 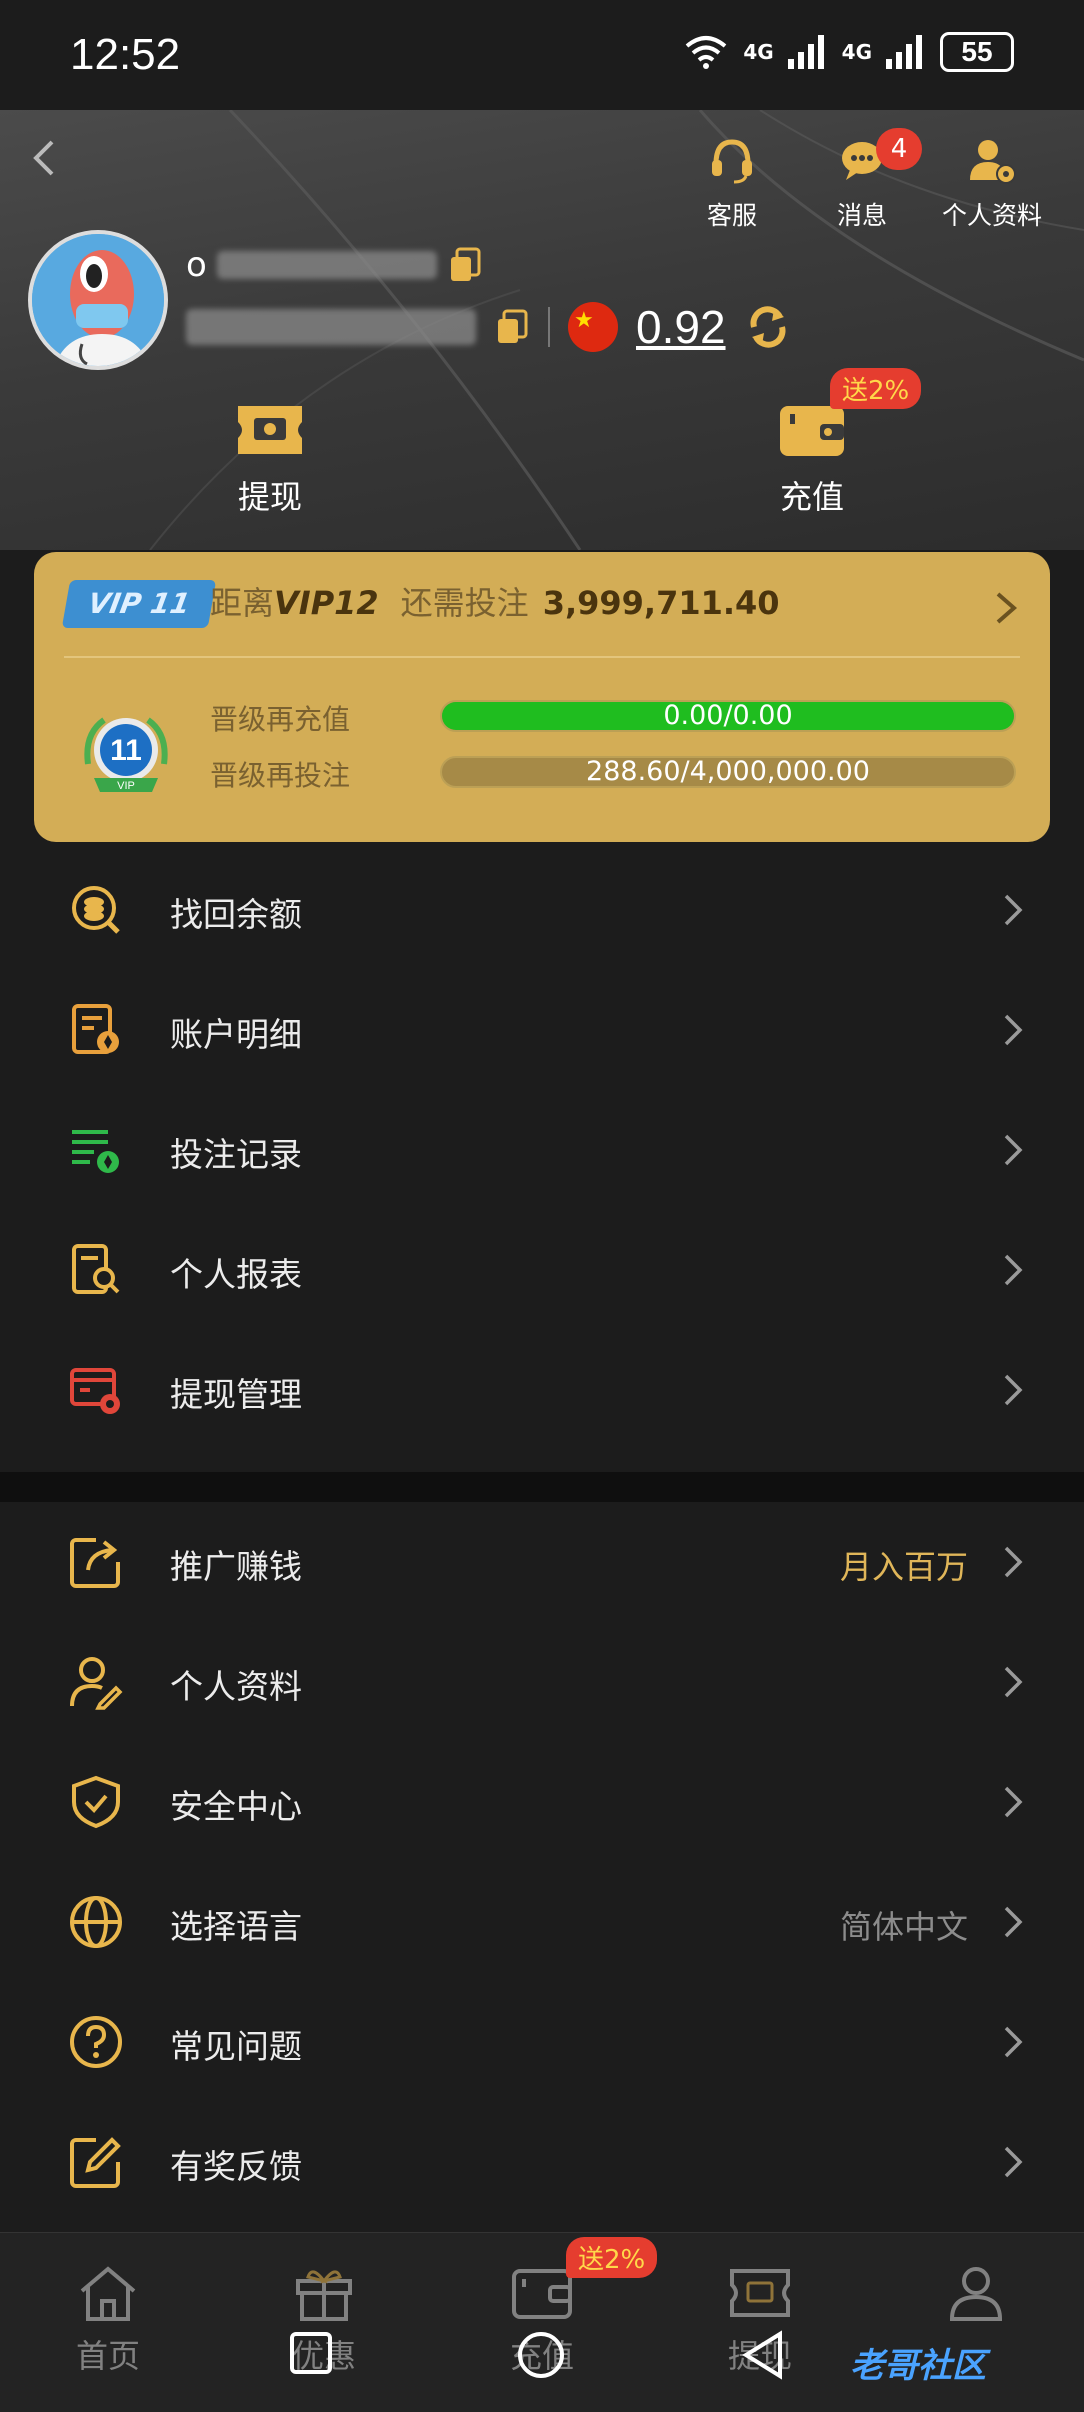 What do you see at coordinates (542, 2162) in the screenshot?
I see `menu-item-feedback: 有奖反馈` at bounding box center [542, 2162].